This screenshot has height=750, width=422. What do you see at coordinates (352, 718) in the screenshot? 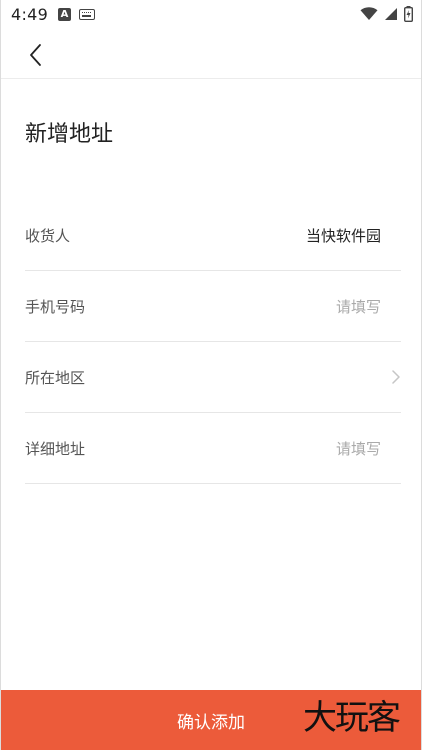
I see `watermark-logo: 大玩客` at bounding box center [352, 718].